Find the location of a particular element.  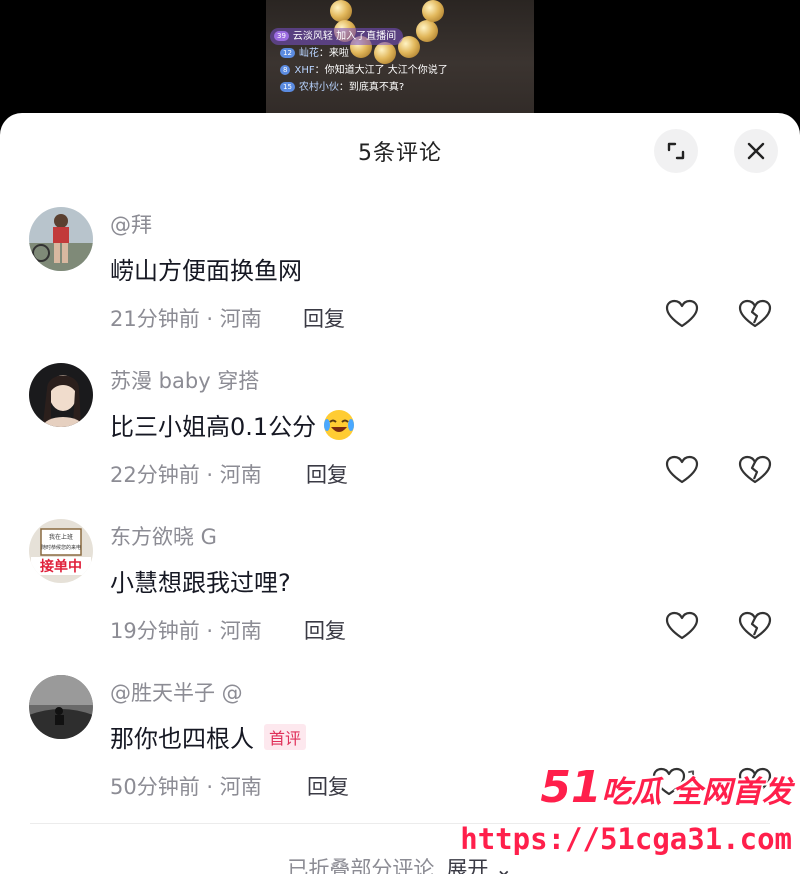

level-badge: 12 is located at coordinates (287, 53).